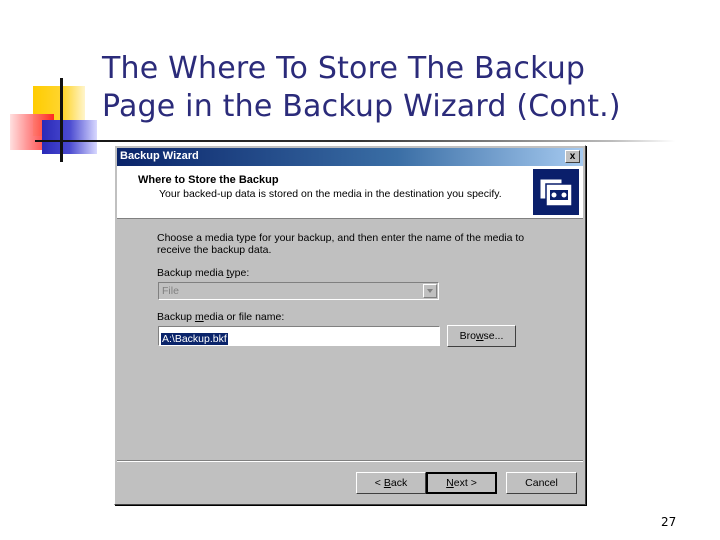 The height and width of the screenshot is (540, 720). I want to click on media-name-label: Backup media or file name:, so click(220, 317).